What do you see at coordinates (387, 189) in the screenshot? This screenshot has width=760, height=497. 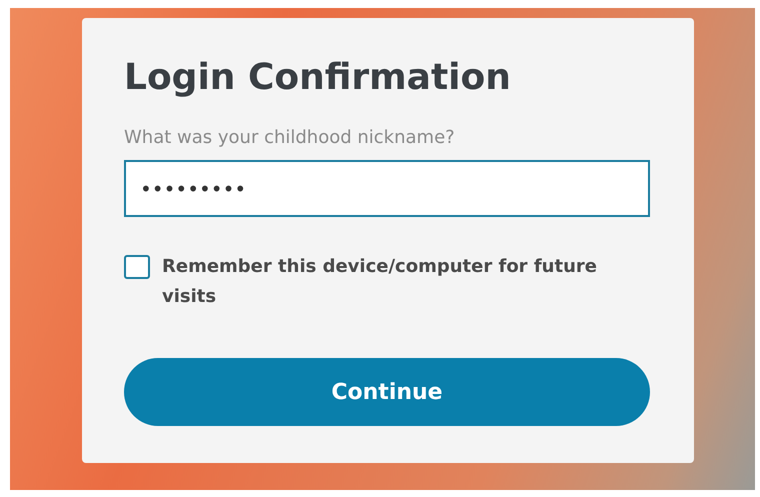 I see `answer-field: •••••••••` at bounding box center [387, 189].